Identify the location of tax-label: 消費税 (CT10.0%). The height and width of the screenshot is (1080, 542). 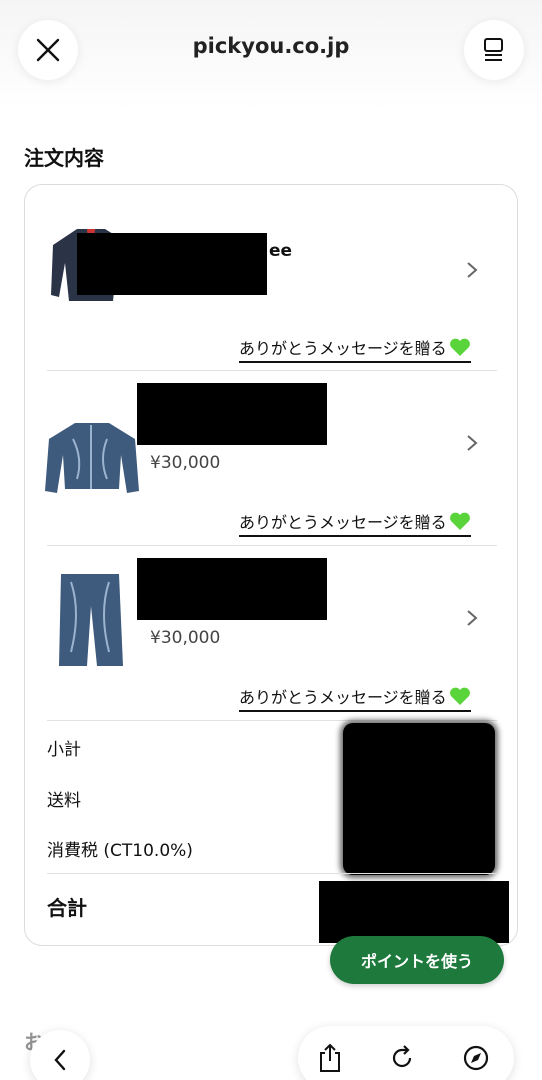
(120, 851).